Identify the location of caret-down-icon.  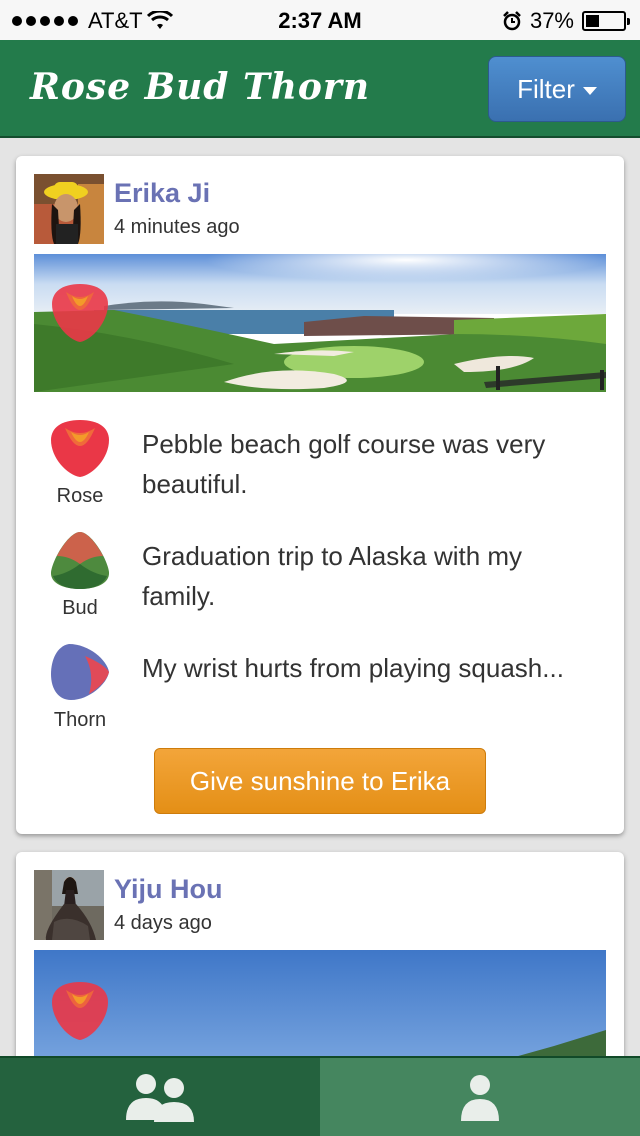
(589, 91).